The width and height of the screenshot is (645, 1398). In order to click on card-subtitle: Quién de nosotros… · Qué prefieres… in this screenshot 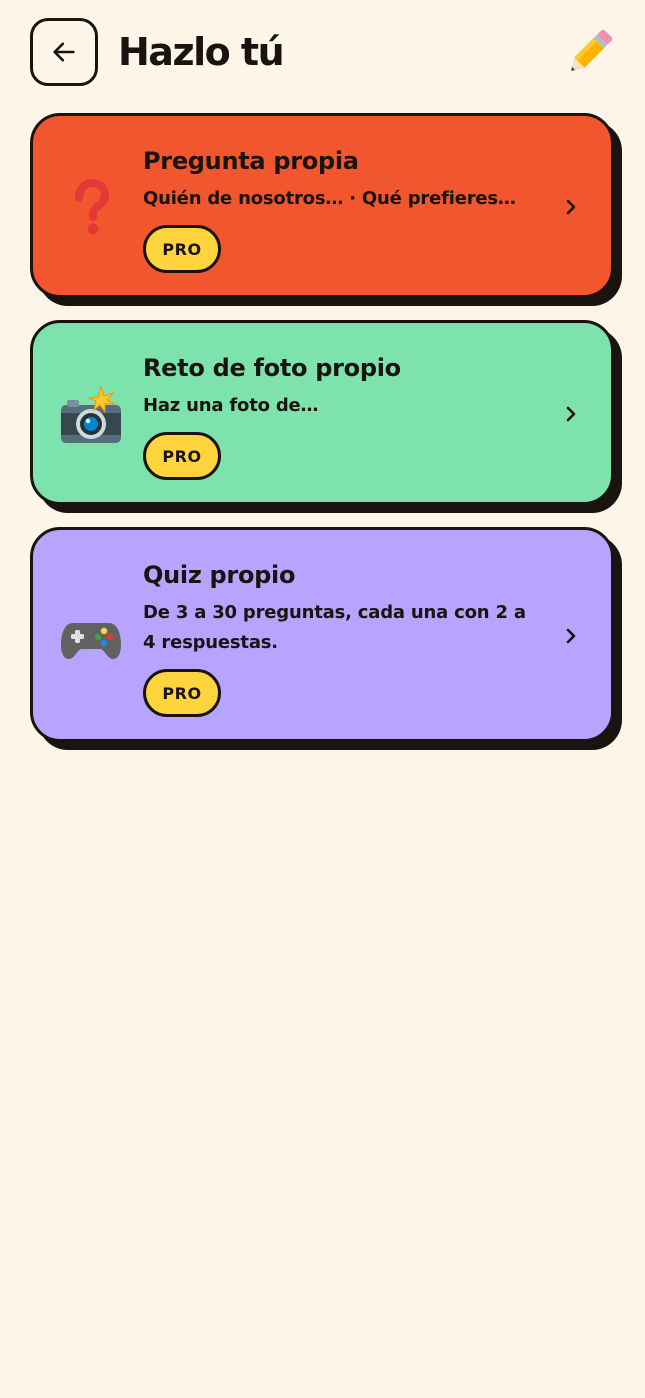, I will do `click(329, 198)`.